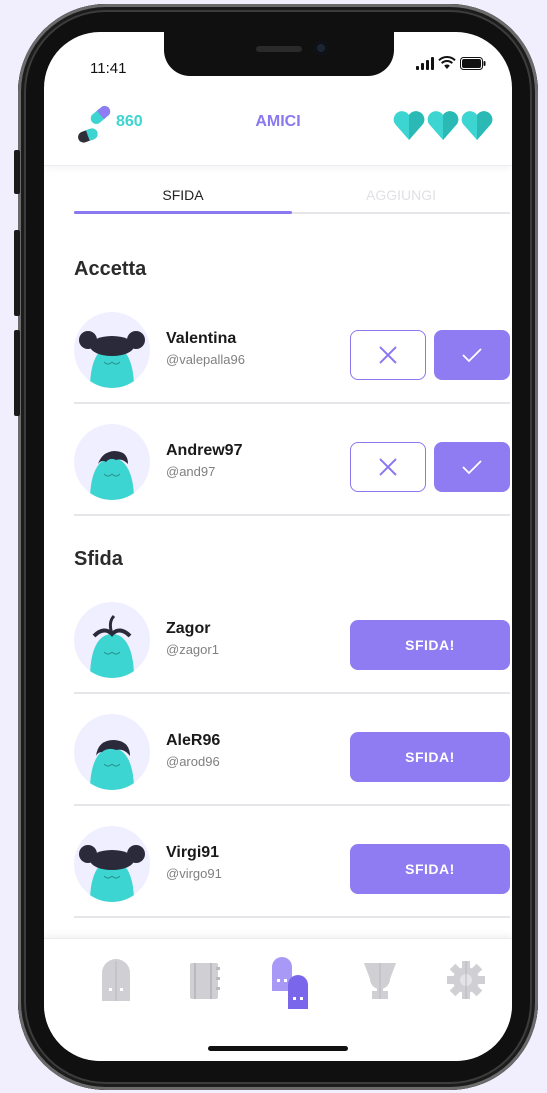 This screenshot has width=547, height=1093. Describe the element at coordinates (279, 54) in the screenshot. I see `notch` at that location.